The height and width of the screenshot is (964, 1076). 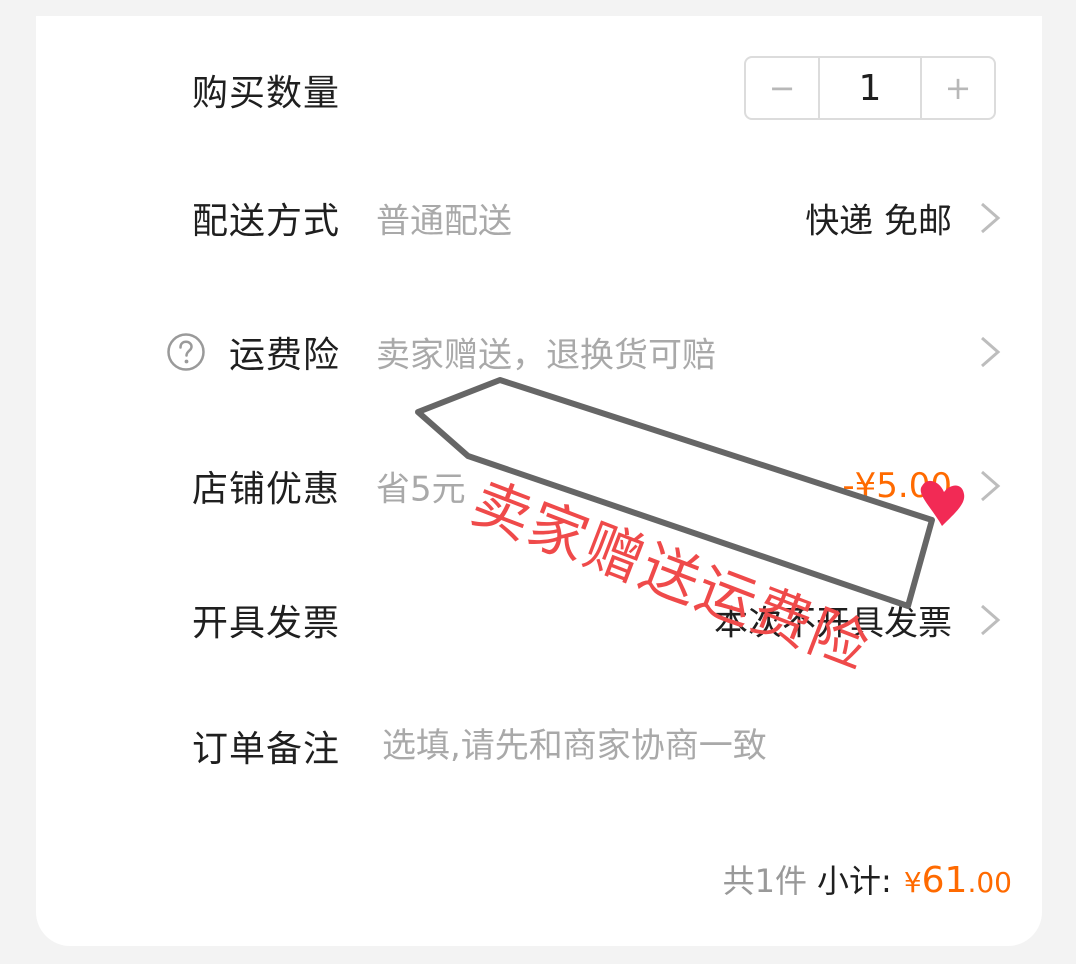 What do you see at coordinates (958, 88) in the screenshot?
I see `increase-button: +` at bounding box center [958, 88].